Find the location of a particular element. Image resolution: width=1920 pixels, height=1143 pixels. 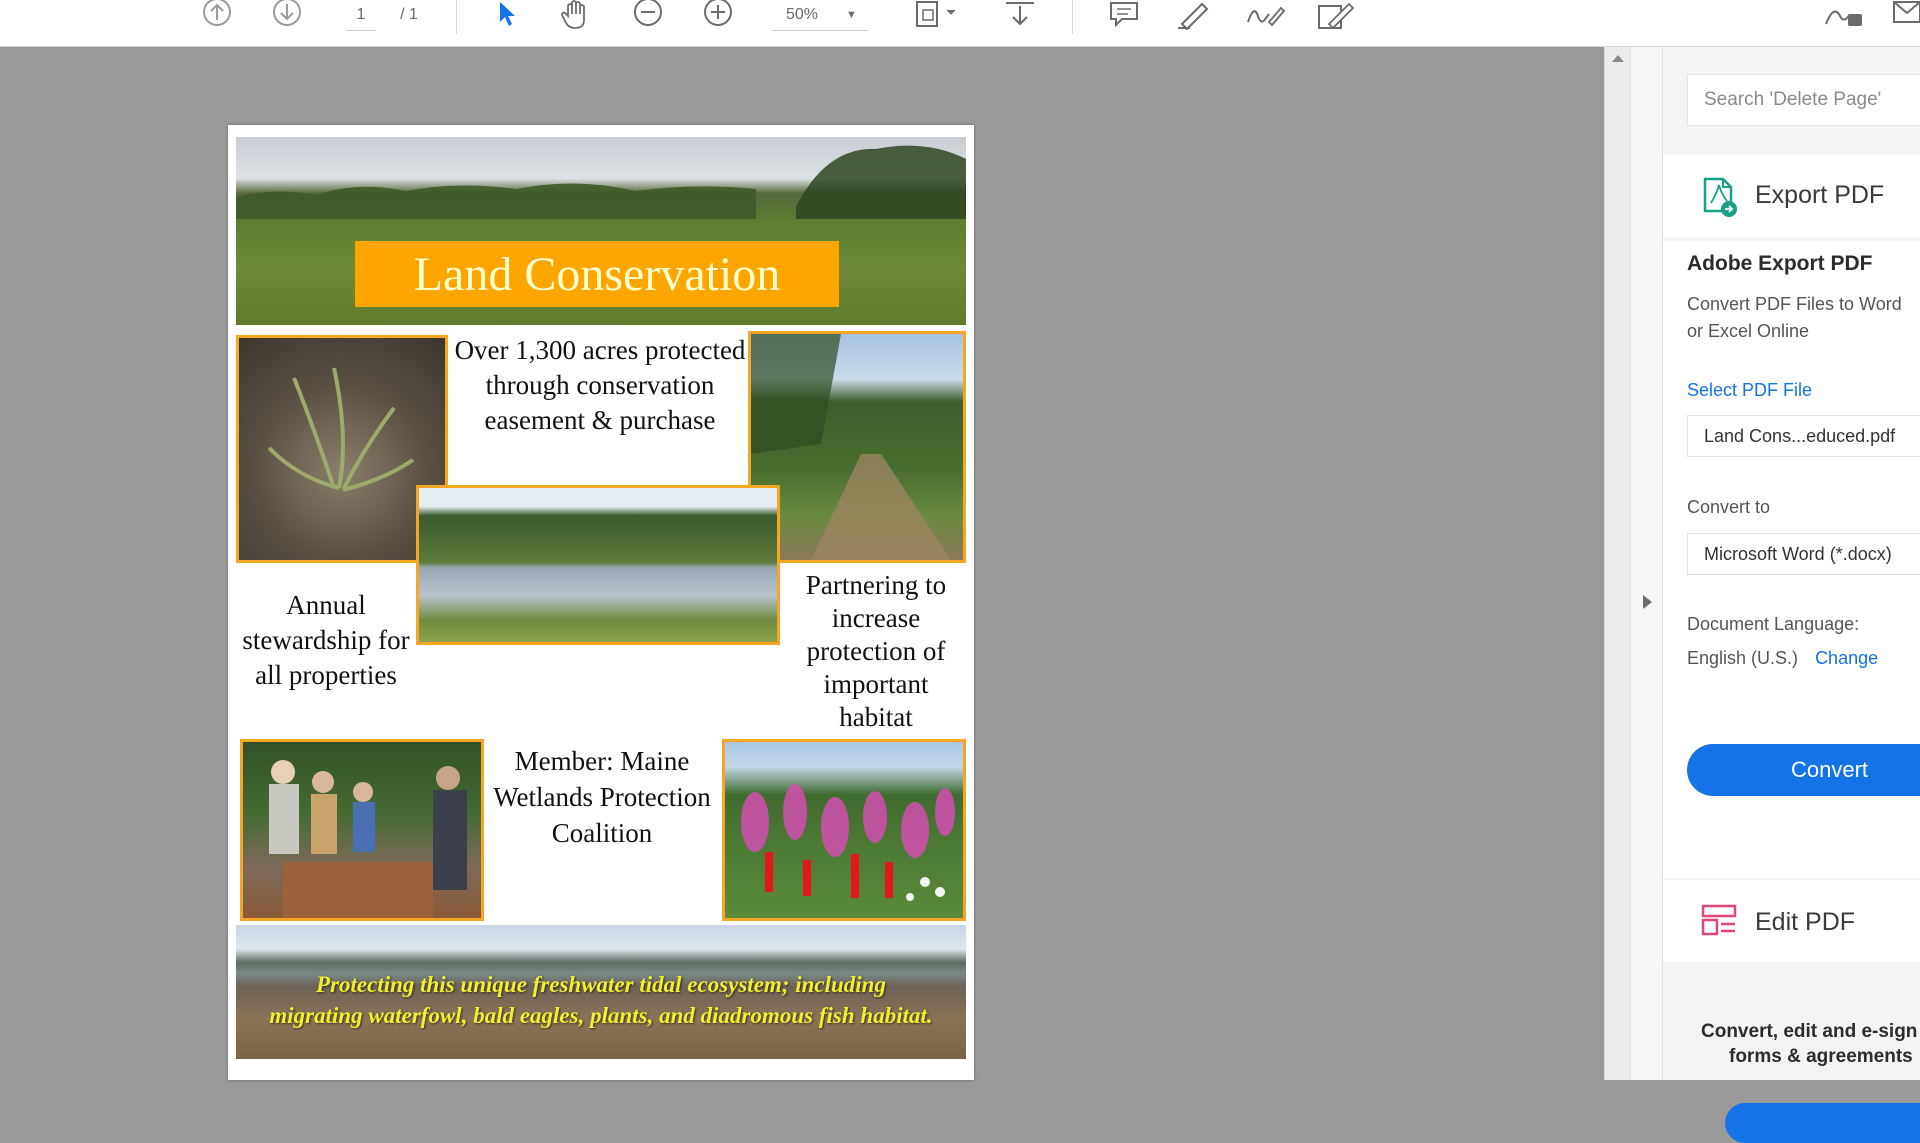

tools-search-input: Search 'Delete Page' is located at coordinates (1803, 100).